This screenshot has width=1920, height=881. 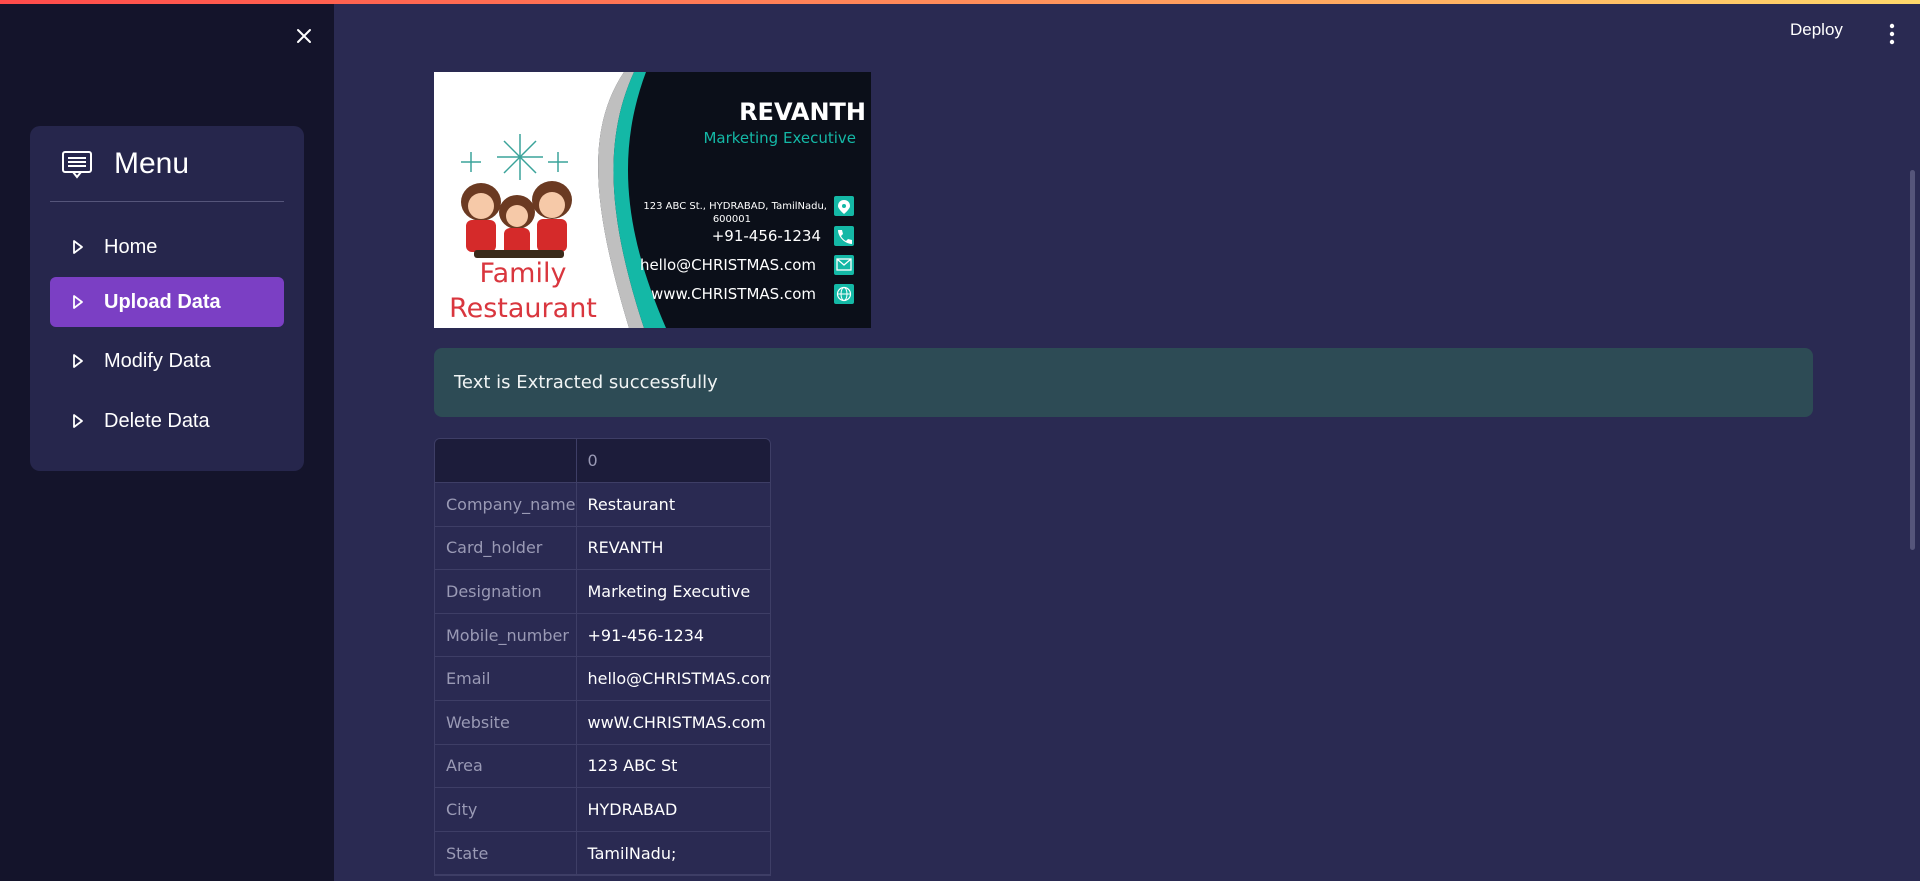 I want to click on sidebar-item-label: Modify Data, so click(x=157, y=360).